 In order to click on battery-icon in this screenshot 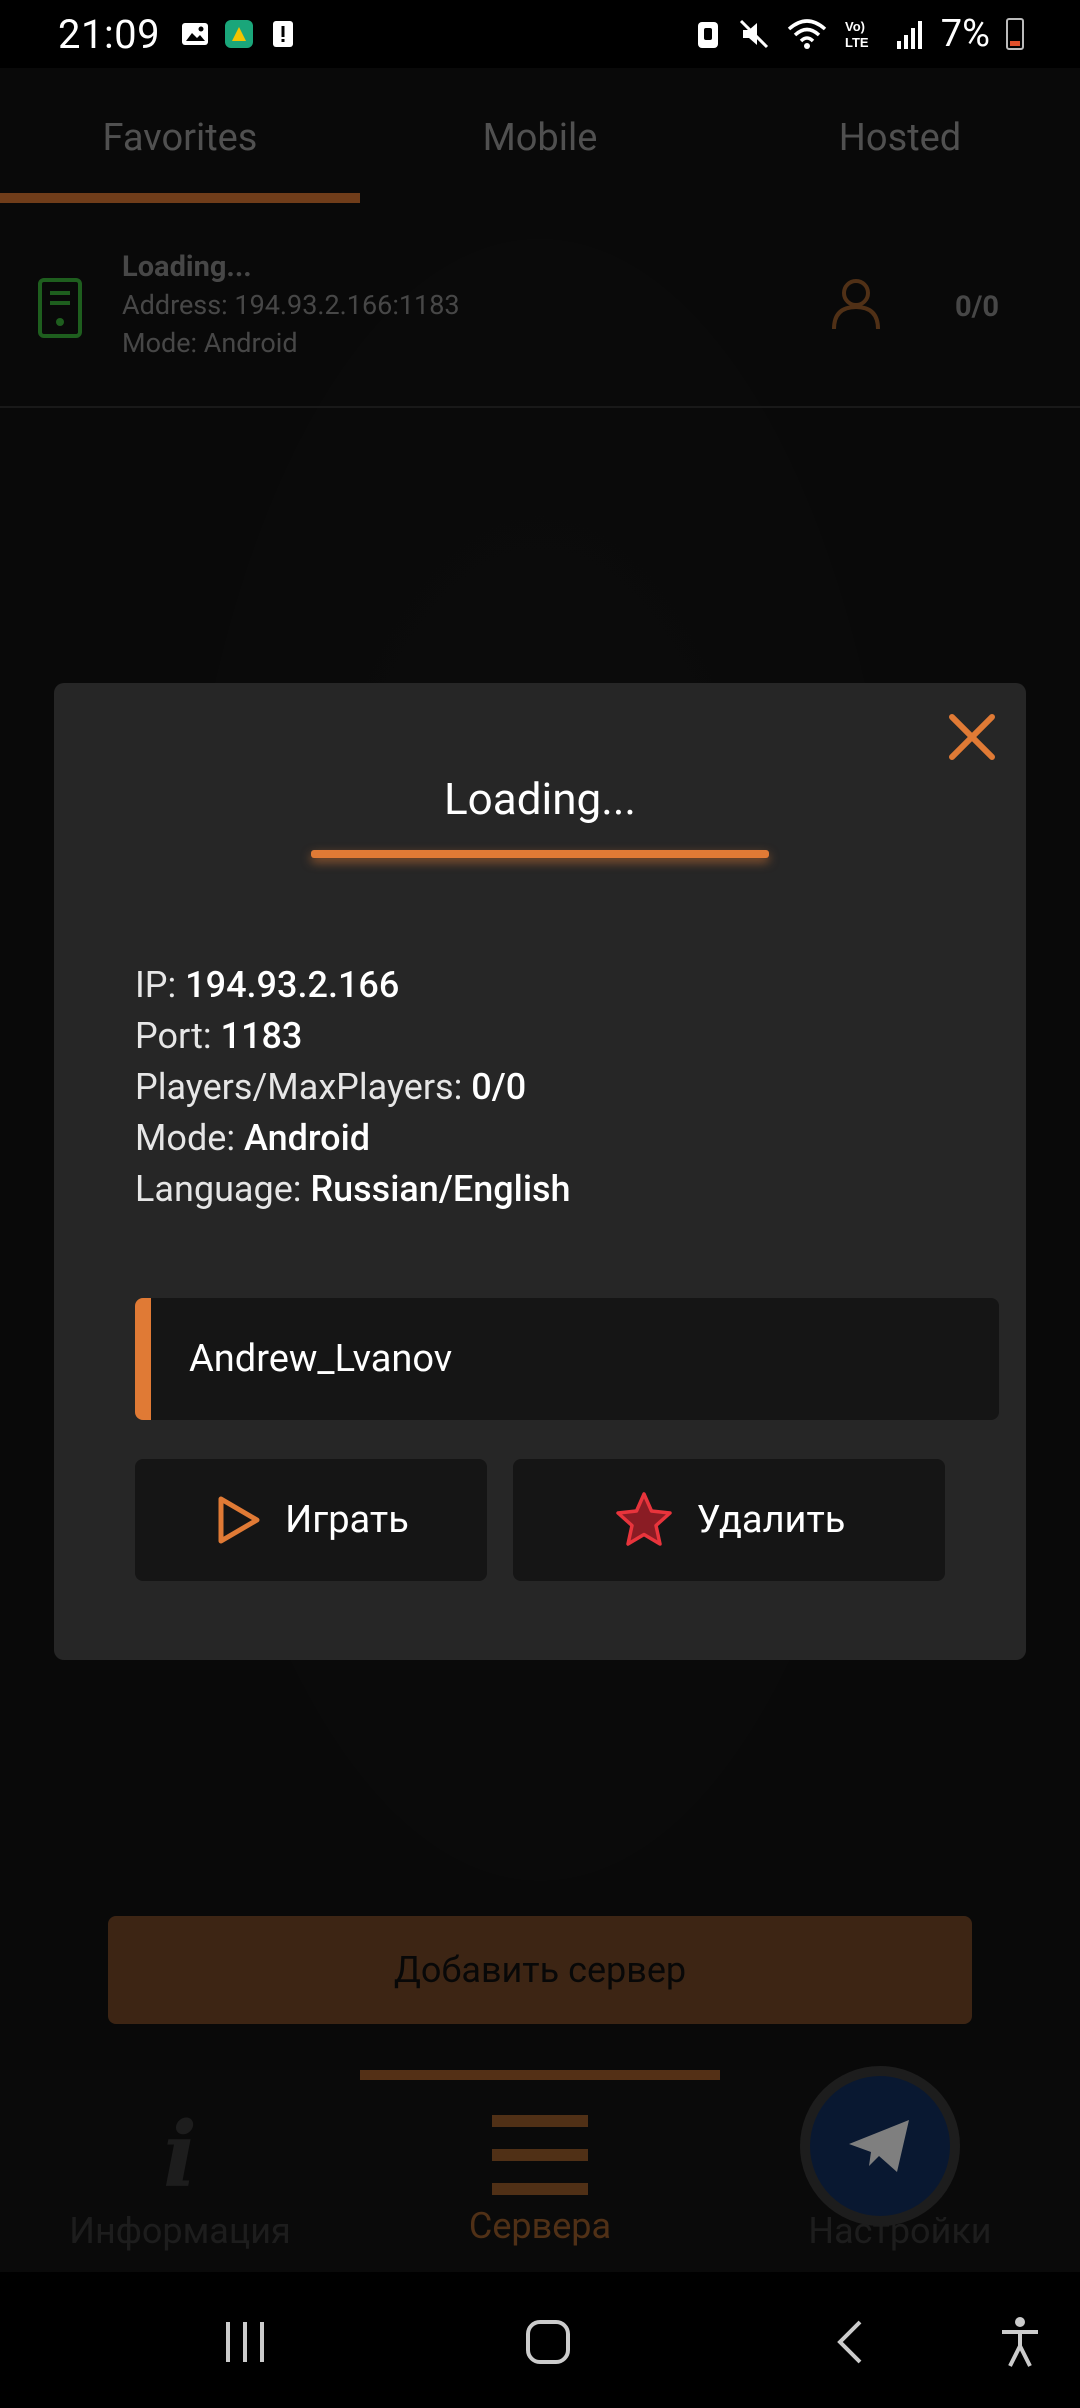, I will do `click(1015, 34)`.